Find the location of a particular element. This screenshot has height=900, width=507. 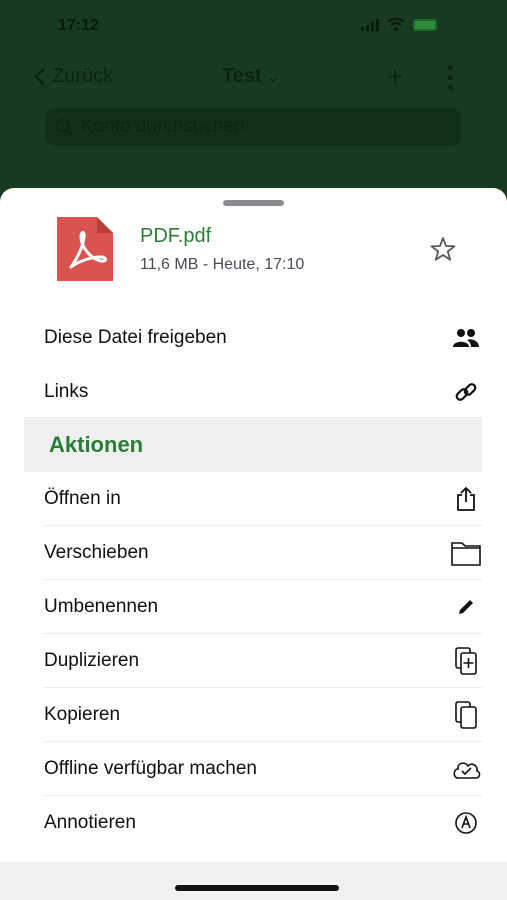

wifi-icon is located at coordinates (396, 24).